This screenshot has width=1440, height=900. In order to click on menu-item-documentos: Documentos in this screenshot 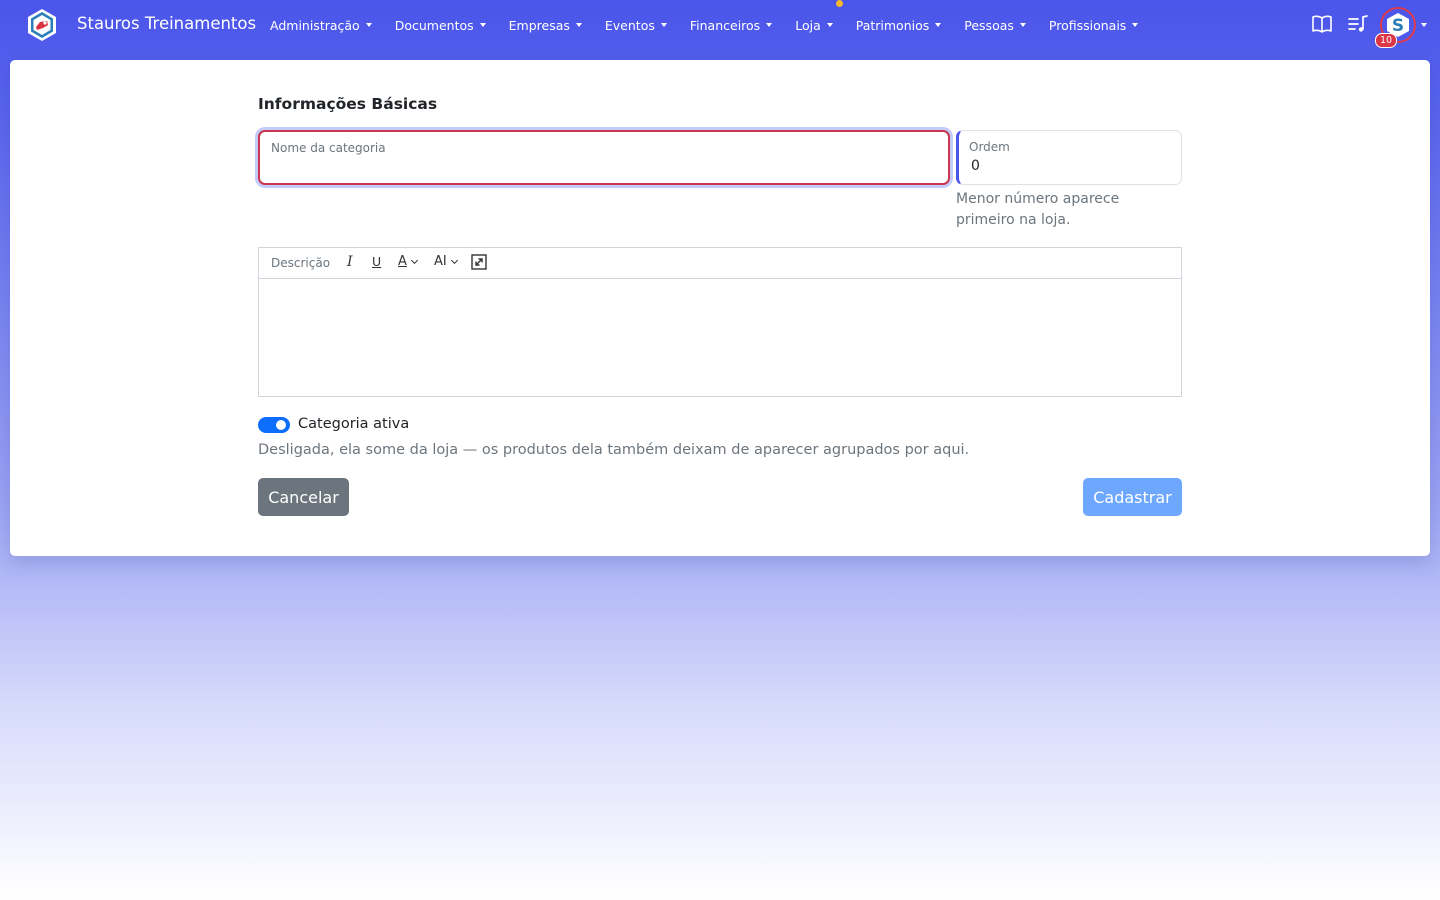, I will do `click(440, 25)`.